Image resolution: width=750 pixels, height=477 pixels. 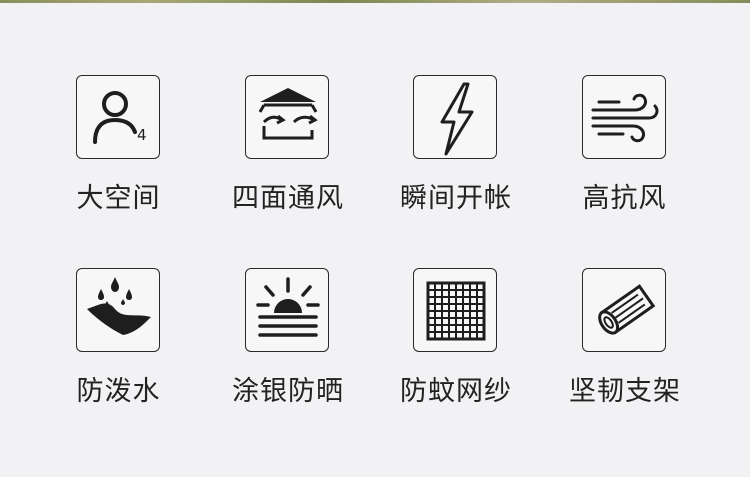 What do you see at coordinates (456, 391) in the screenshot?
I see `feature-label: 防蚊网纱` at bounding box center [456, 391].